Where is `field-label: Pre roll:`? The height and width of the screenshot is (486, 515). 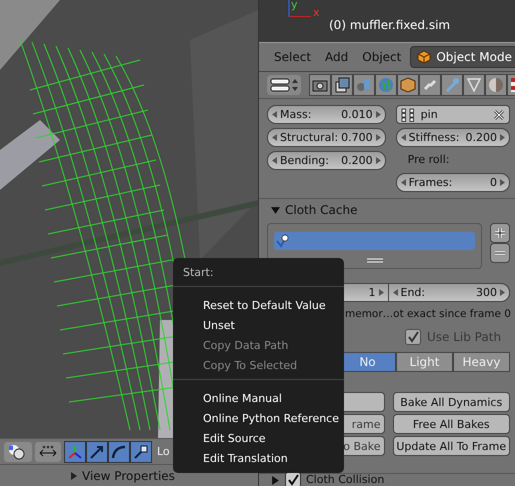
field-label: Pre roll: is located at coordinates (428, 160).